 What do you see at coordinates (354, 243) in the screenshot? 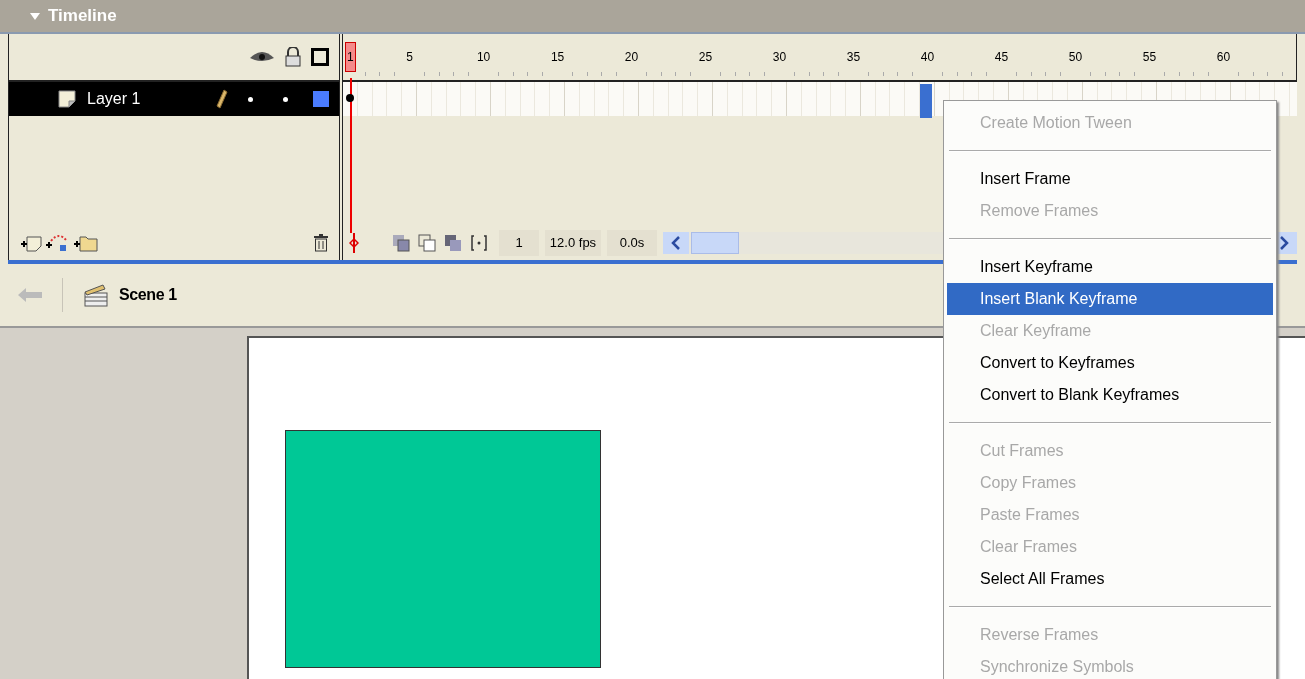
I see `center-frame-icon` at bounding box center [354, 243].